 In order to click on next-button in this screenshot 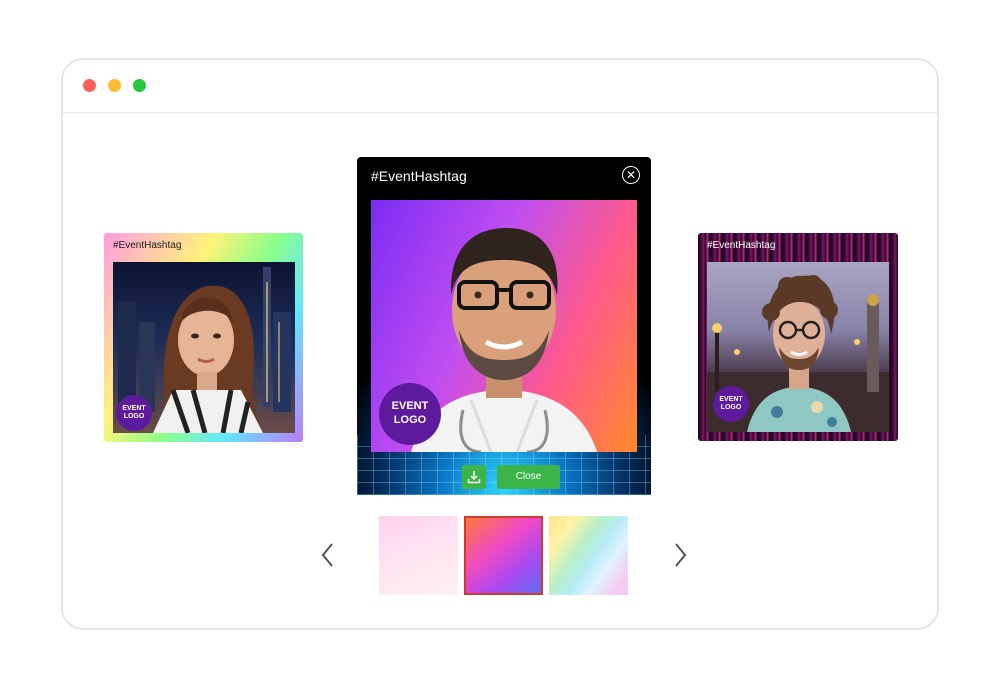, I will do `click(680, 555)`.